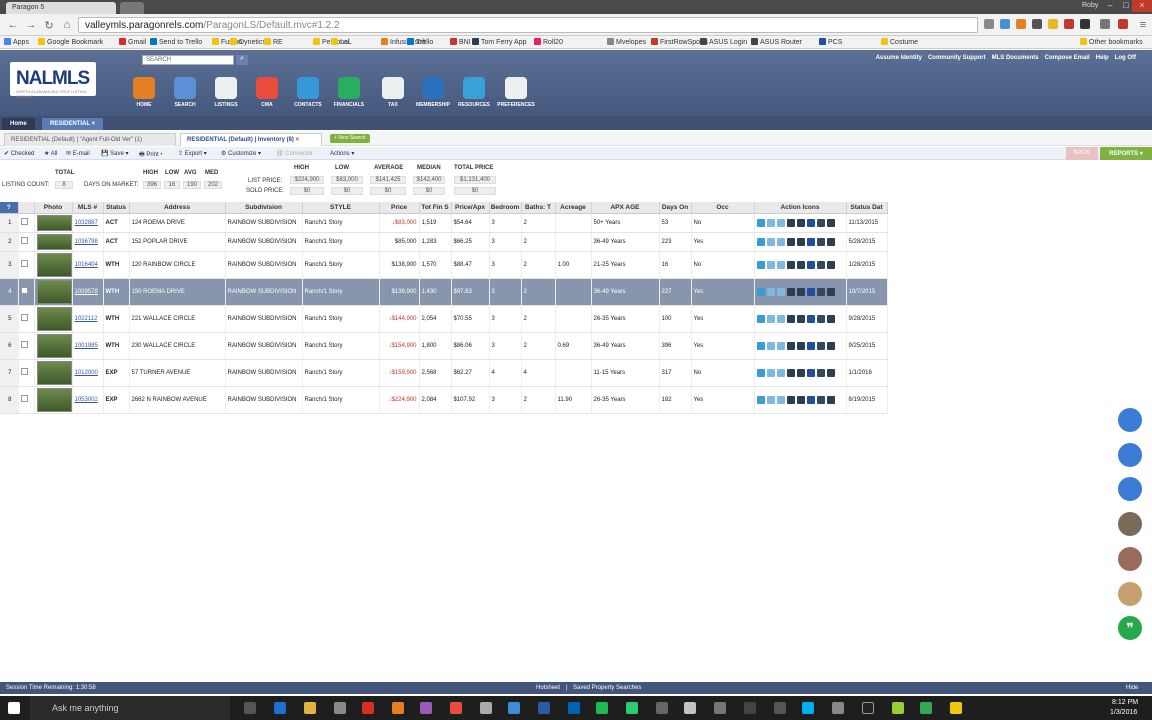 This screenshot has height=720, width=1152. I want to click on reports-button: REPORTS ▾, so click(1126, 153).